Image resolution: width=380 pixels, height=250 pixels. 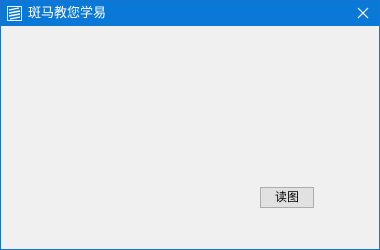 I want to click on read-image-button: 读图, so click(x=287, y=197).